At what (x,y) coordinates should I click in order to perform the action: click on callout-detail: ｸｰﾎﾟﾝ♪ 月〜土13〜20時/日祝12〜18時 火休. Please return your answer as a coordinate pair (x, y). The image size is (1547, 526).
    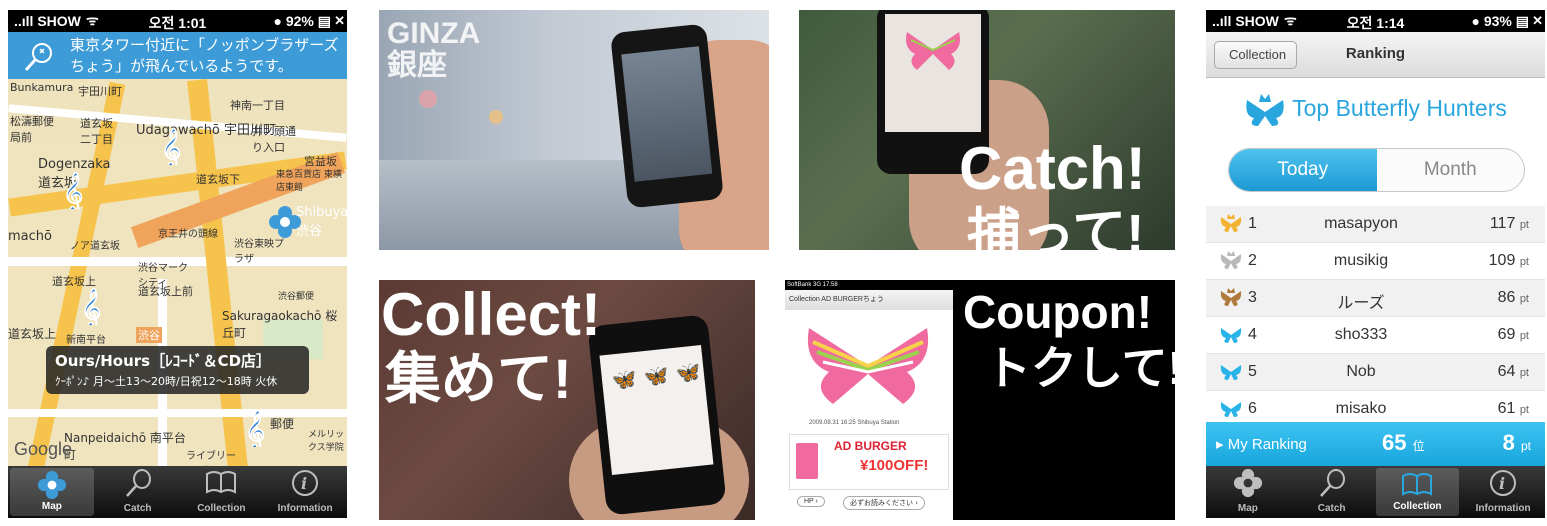
    Looking at the image, I should click on (166, 381).